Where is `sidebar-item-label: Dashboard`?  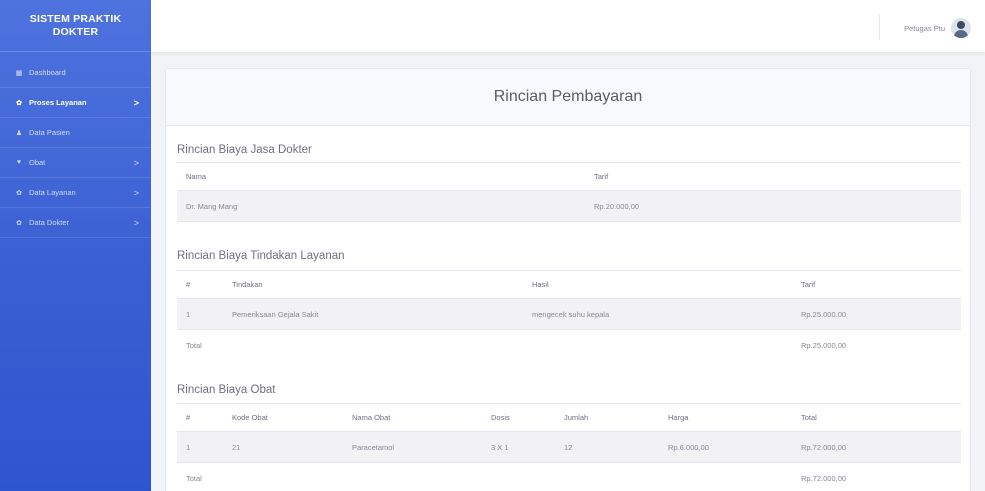 sidebar-item-label: Dashboard is located at coordinates (47, 72).